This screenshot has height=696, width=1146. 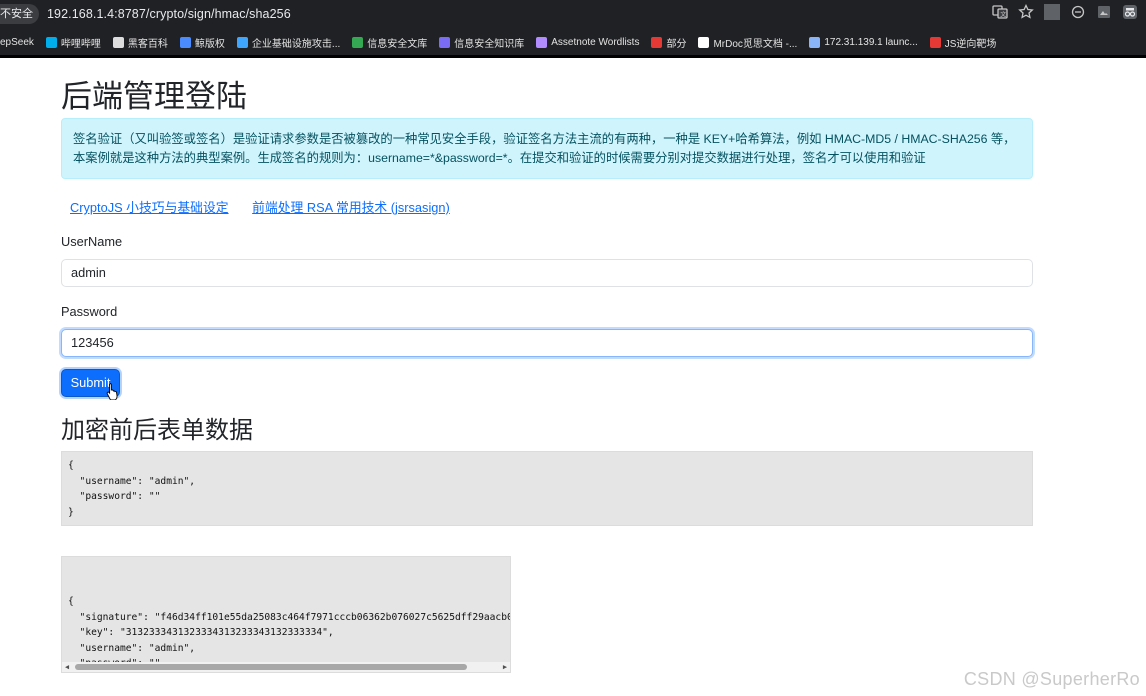 What do you see at coordinates (67, 667) in the screenshot?
I see `scroll-left-icon: ◀` at bounding box center [67, 667].